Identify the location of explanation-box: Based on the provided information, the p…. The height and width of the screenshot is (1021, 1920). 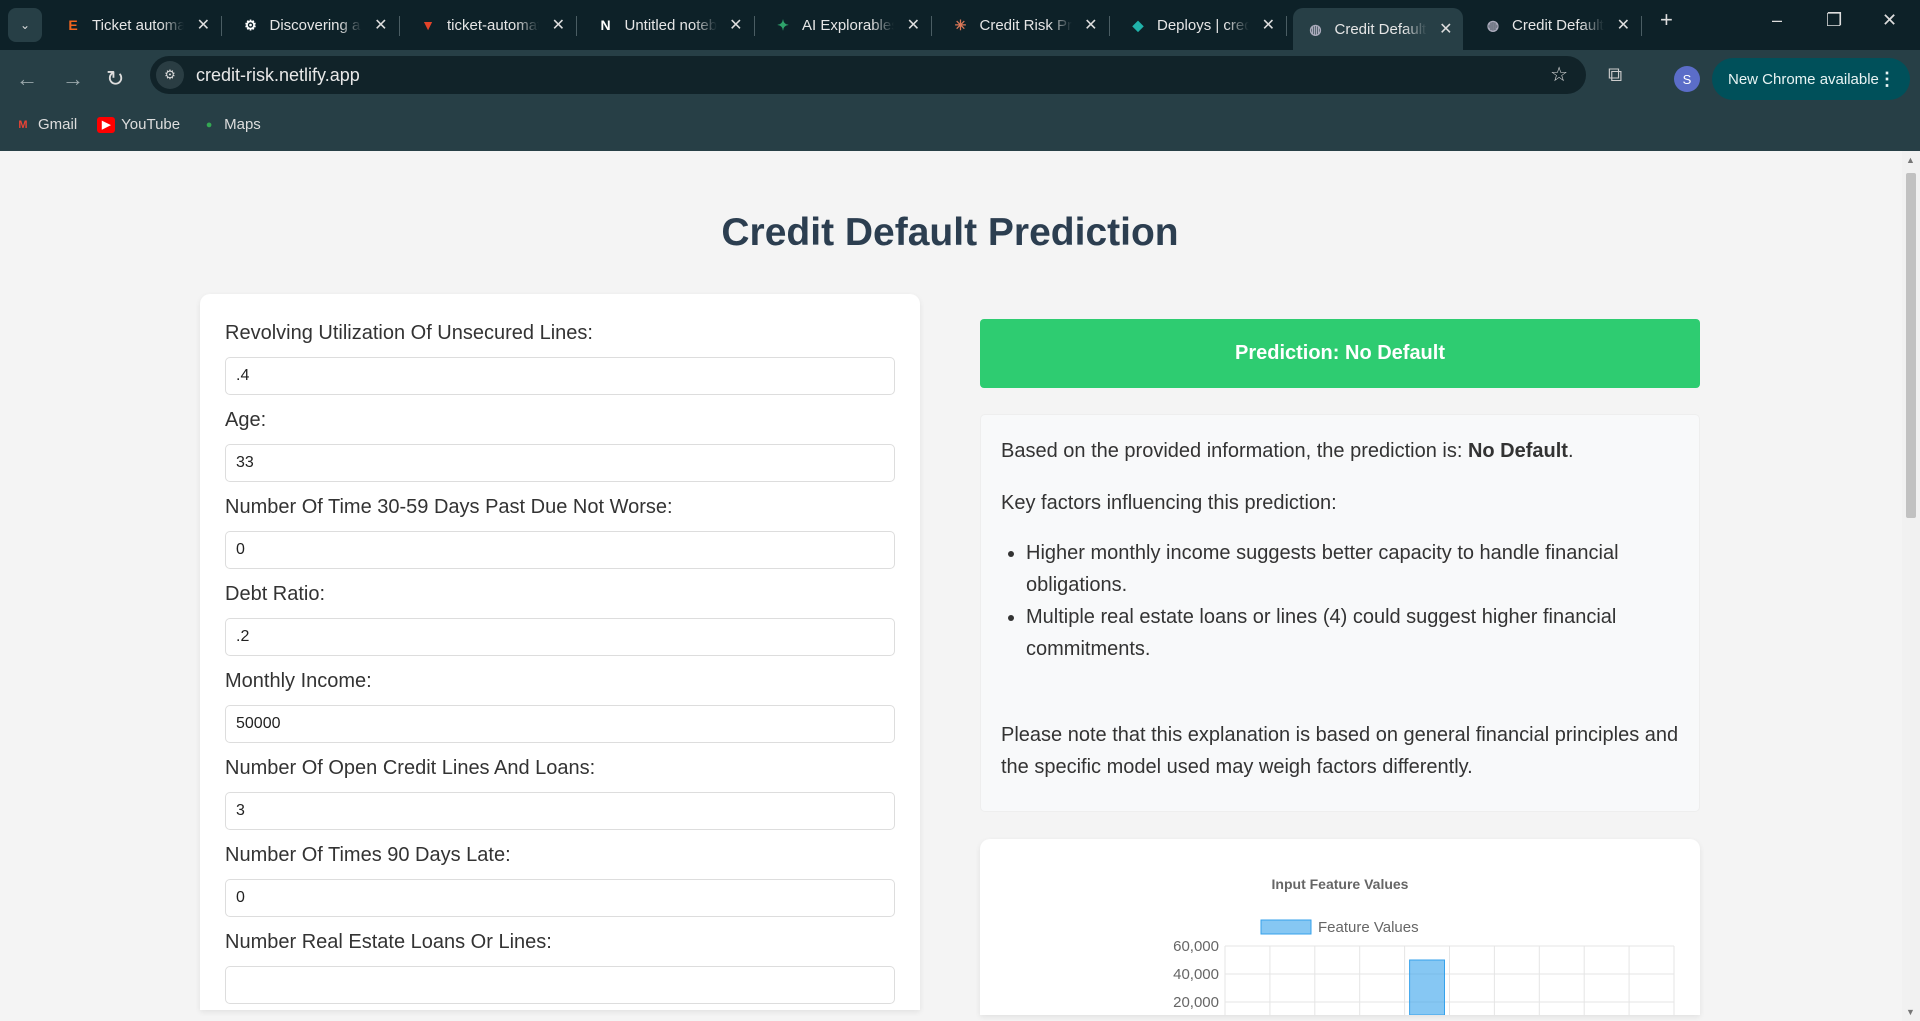
(1340, 613).